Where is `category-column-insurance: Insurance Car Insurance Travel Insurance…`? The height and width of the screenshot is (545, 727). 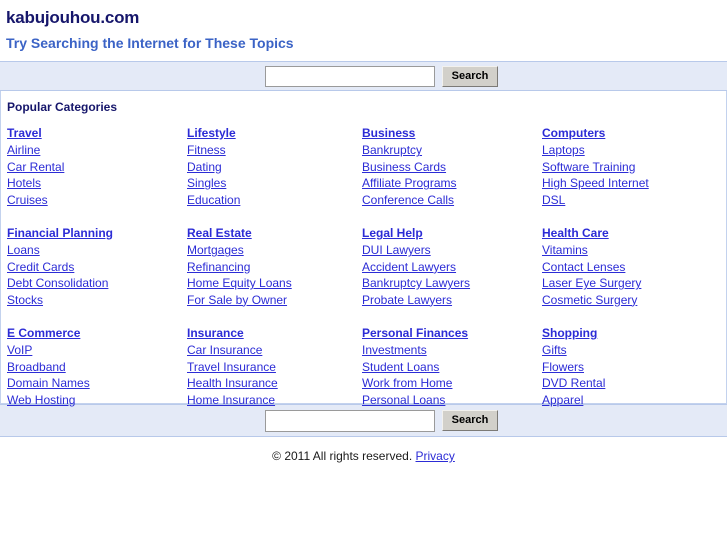 category-column-insurance: Insurance Car Insurance Travel Insurance… is located at coordinates (274, 366).